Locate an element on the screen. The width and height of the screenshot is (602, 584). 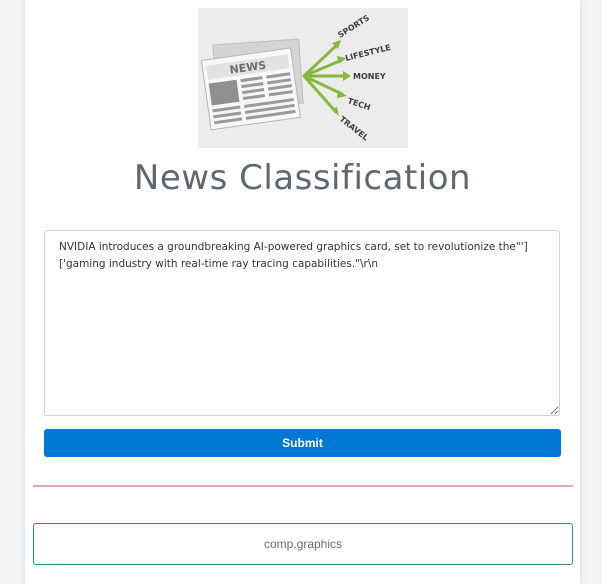
news-illustration: NEWS SPORTS LIFESTYLE MONEY TECH TRAVEL is located at coordinates (303, 78).